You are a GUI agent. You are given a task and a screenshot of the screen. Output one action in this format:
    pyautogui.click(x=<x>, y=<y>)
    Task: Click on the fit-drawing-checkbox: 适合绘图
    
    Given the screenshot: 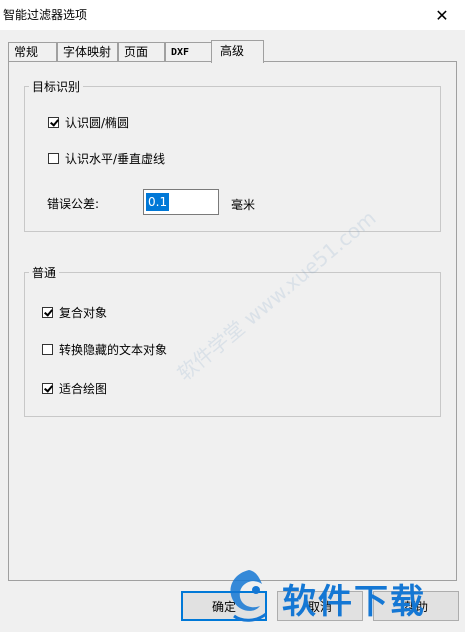 What is the action you would take?
    pyautogui.click(x=74, y=388)
    